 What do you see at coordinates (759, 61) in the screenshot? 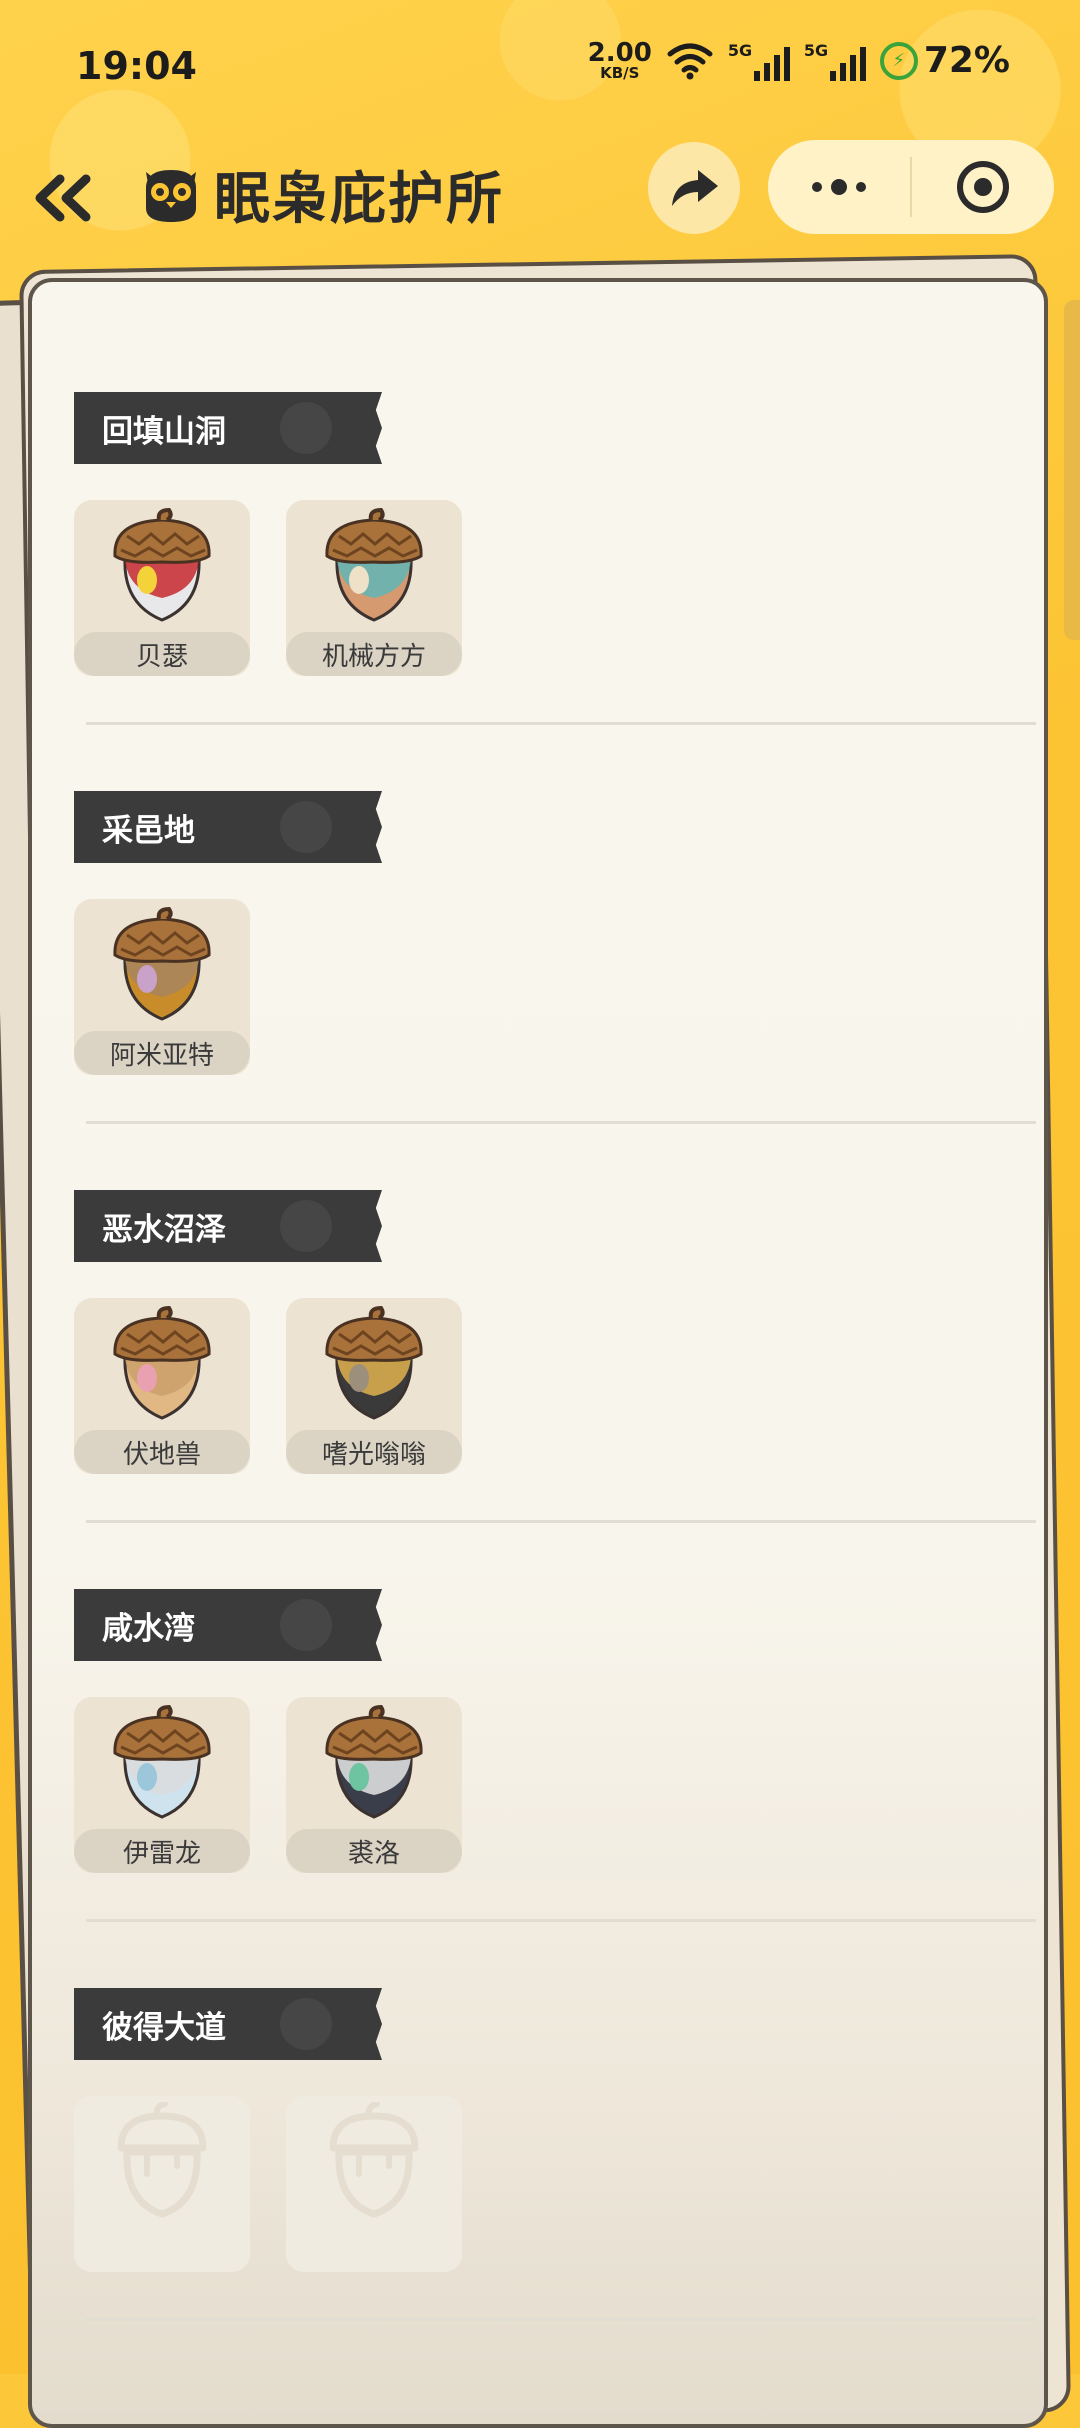
I see `signal-icon-1: 5G` at bounding box center [759, 61].